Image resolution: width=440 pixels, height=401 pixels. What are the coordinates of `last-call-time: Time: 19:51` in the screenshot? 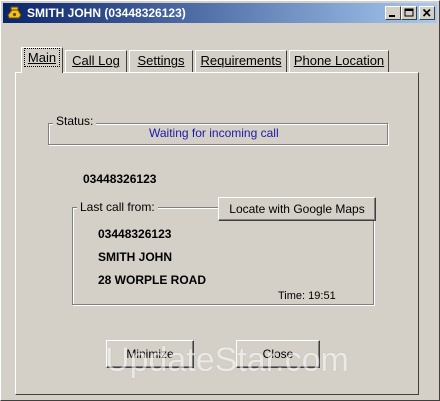 It's located at (307, 296).